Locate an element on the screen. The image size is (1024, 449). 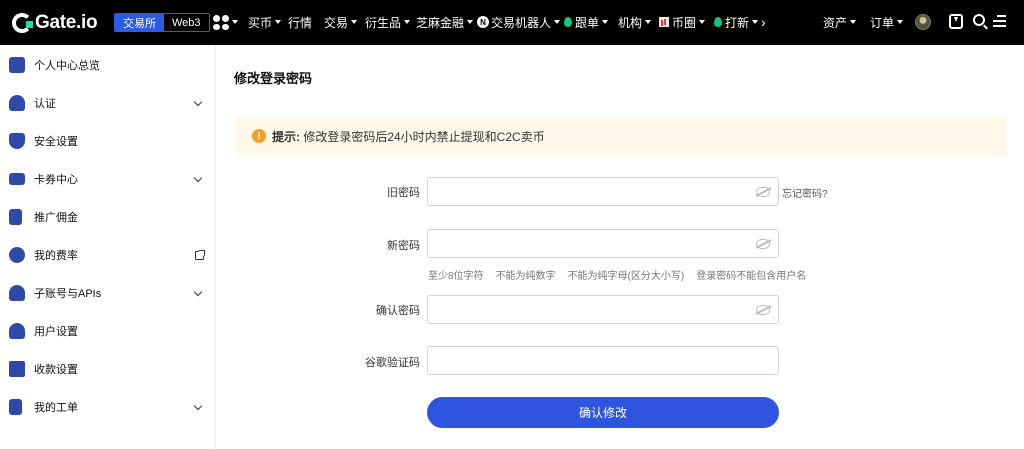
nav-derivatives: 衍生品 is located at coordinates (388, 22).